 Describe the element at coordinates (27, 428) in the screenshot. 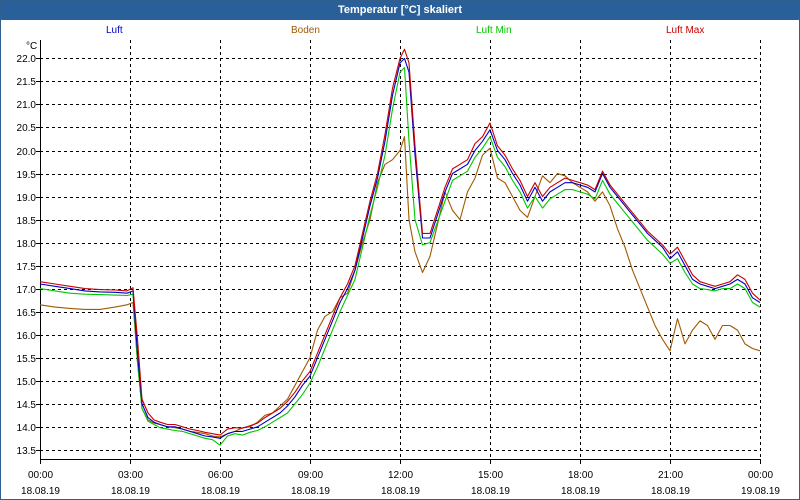

I see `y-tick-label: 14.0` at that location.